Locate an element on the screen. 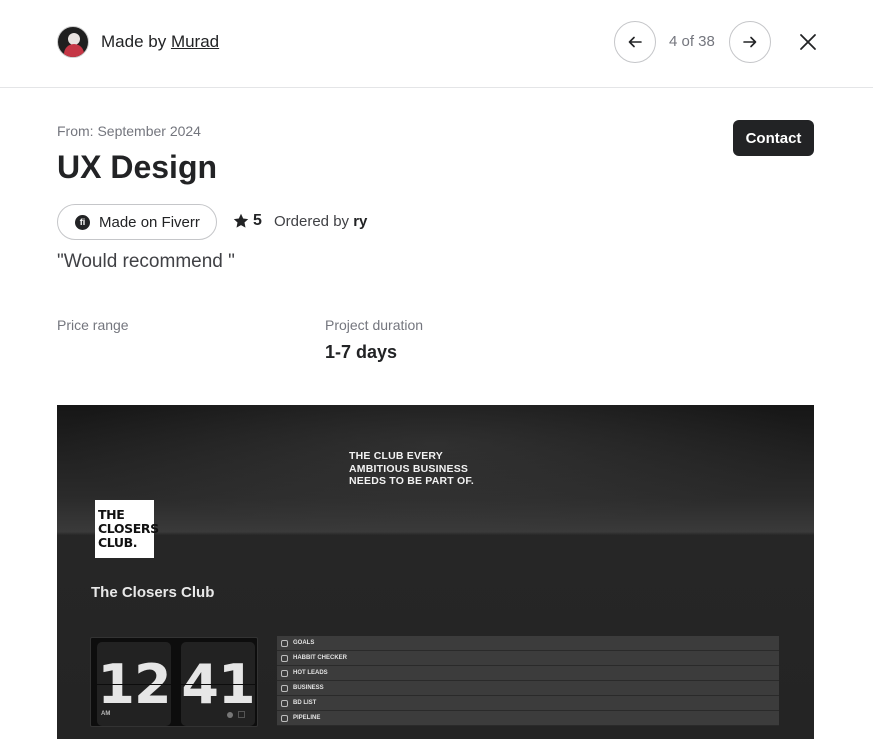  ordered-by-prefix: Ordered by is located at coordinates (312, 221).